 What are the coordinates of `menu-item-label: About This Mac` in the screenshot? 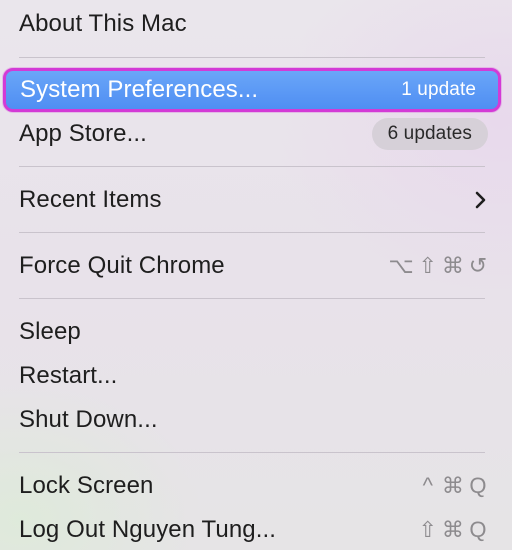 It's located at (103, 23).